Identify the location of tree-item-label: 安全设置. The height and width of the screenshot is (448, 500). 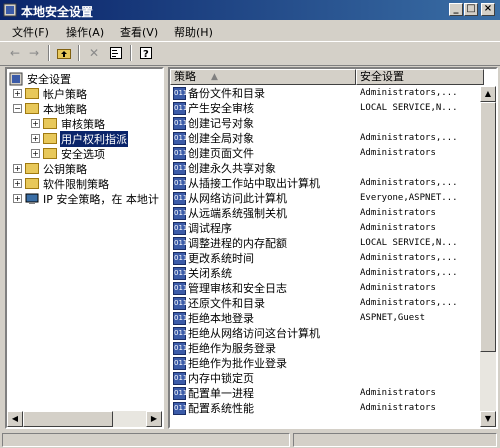
(49, 79).